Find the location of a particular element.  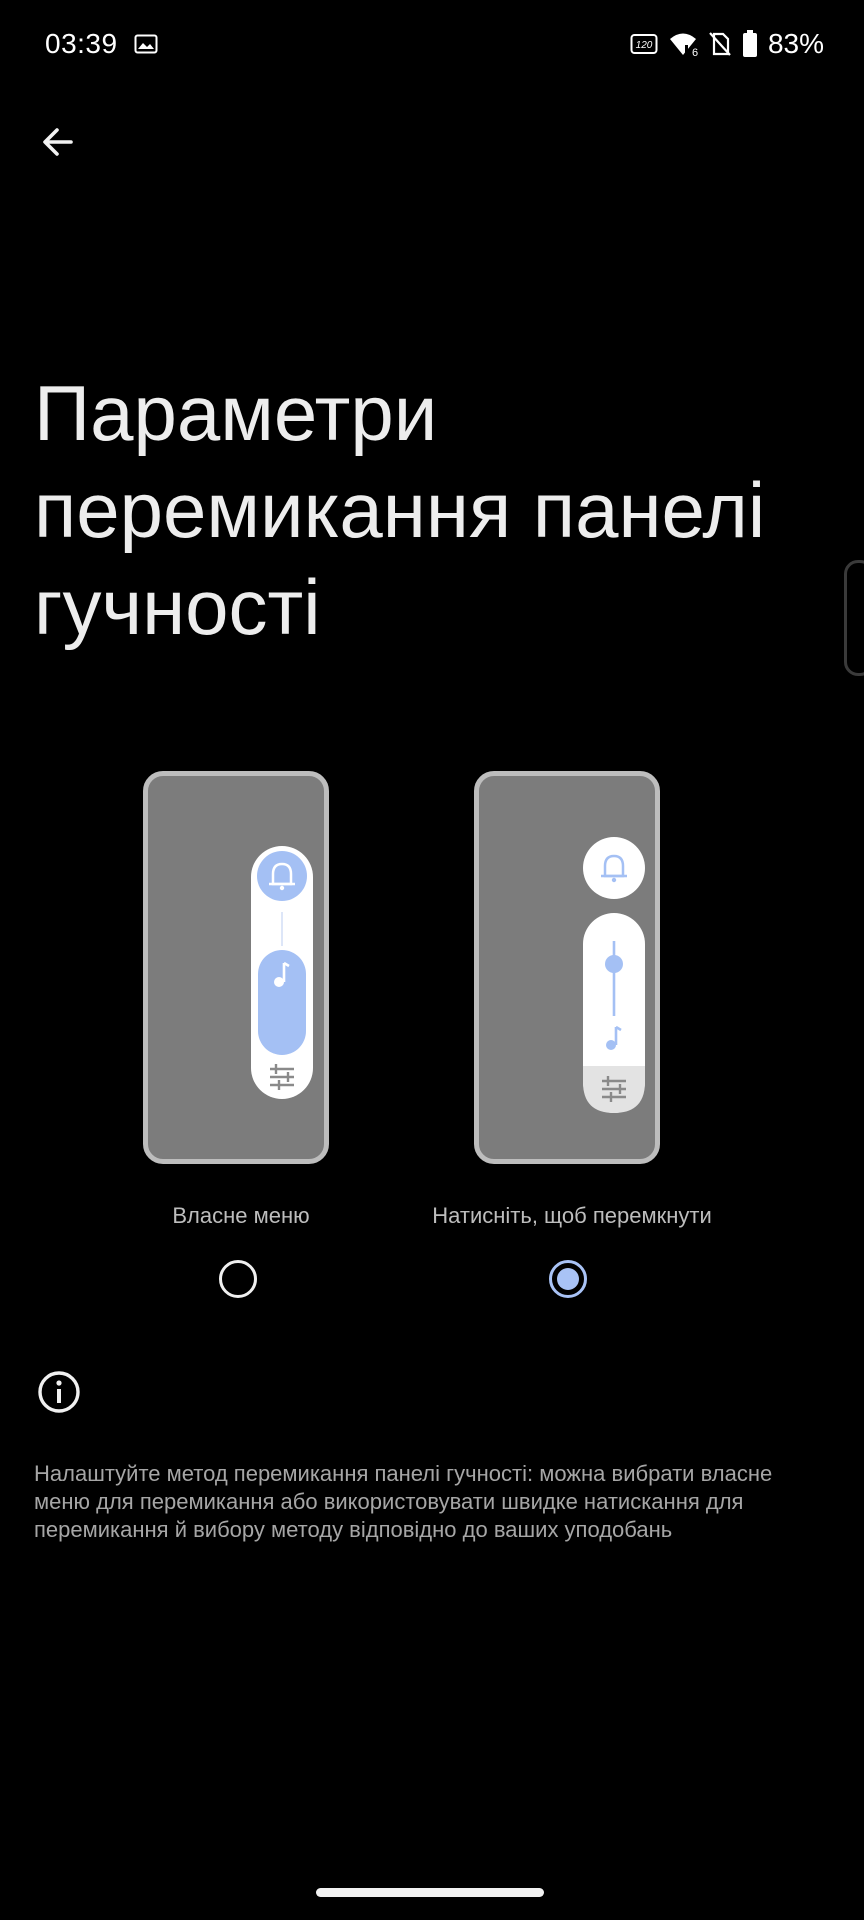

battery-percent: 83% is located at coordinates (795, 43).